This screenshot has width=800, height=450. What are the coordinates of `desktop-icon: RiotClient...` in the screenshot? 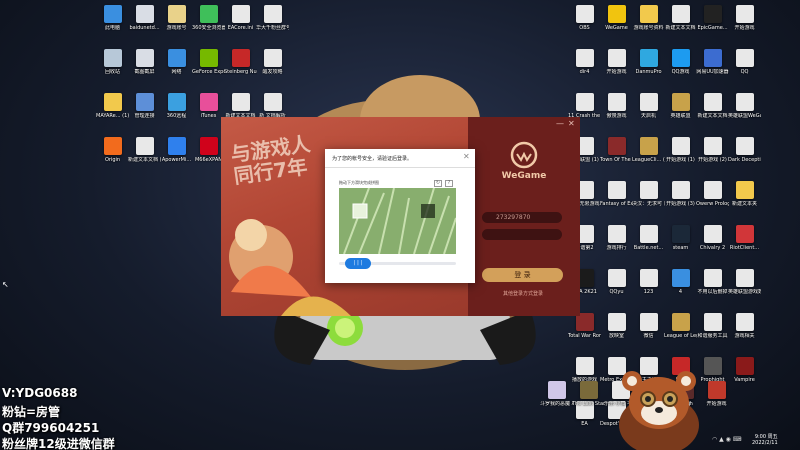 It's located at (744, 238).